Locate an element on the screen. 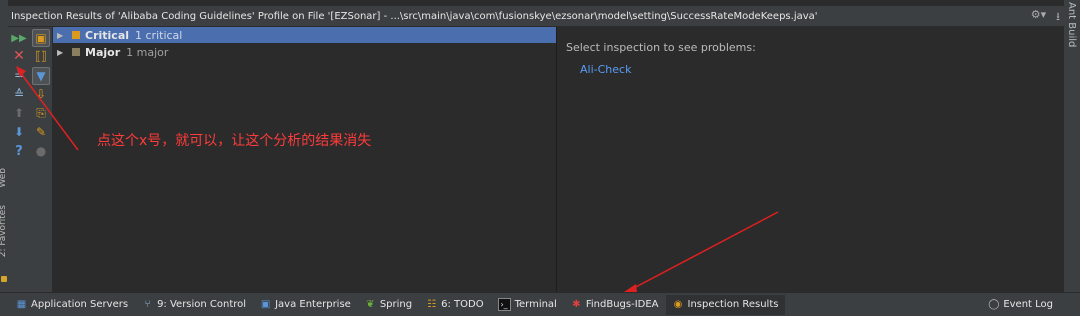 The width and height of the screenshot is (1080, 316). tab-label: Inspection Results is located at coordinates (733, 304).